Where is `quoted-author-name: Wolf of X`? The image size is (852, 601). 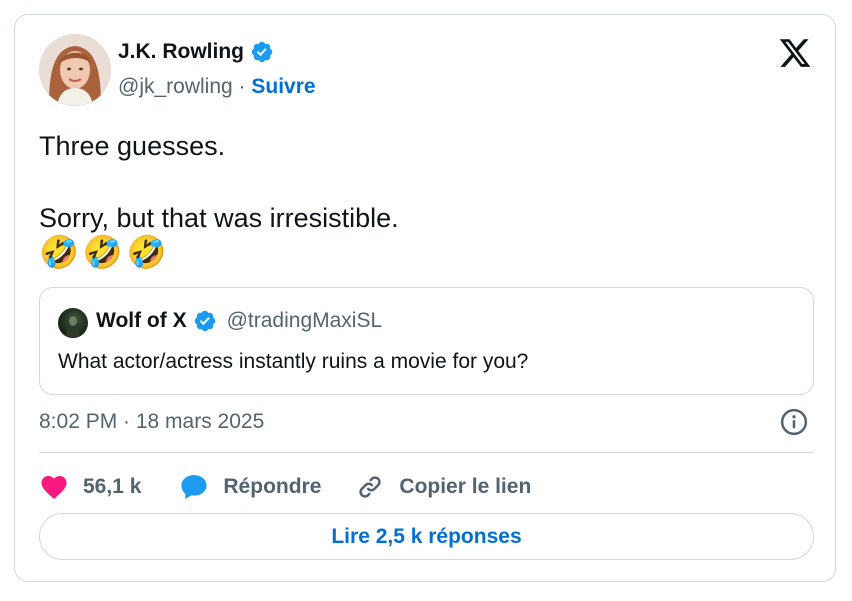 quoted-author-name: Wolf of X is located at coordinates (141, 321).